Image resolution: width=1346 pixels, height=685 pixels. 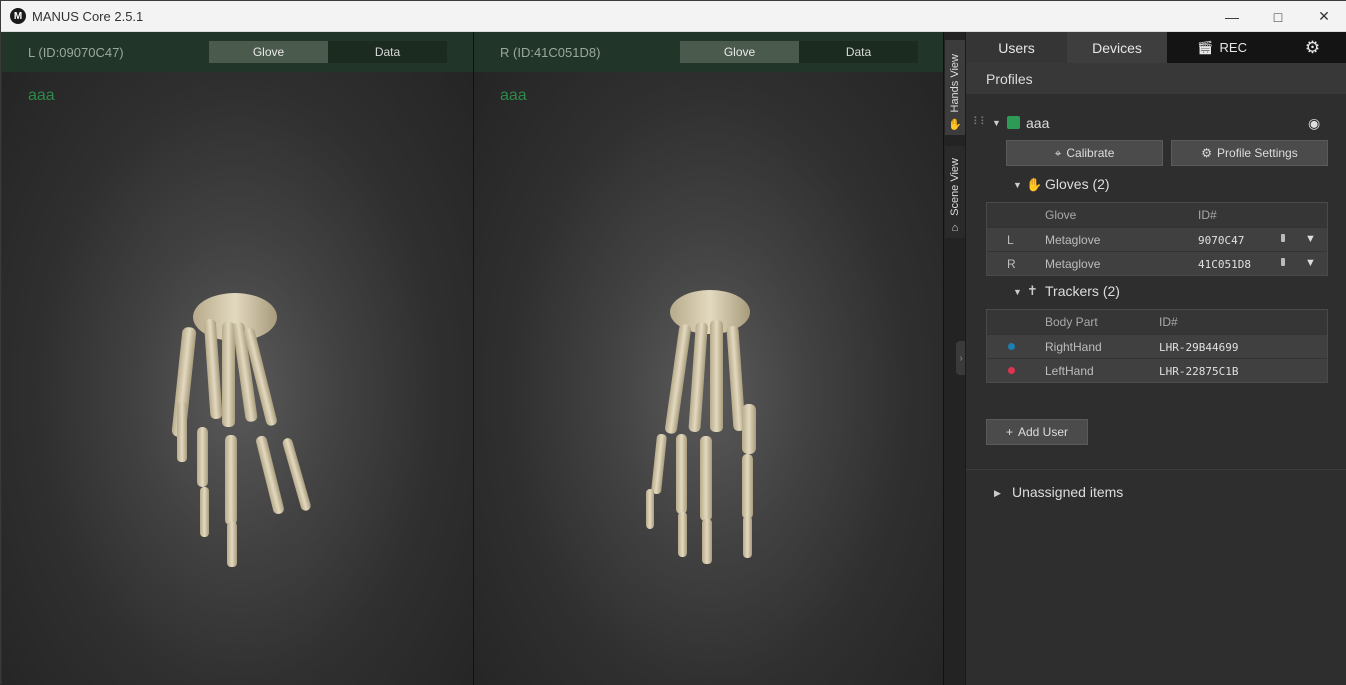 I want to click on left-pane-header: L (ID:09070C47) Glove Data, so click(x=237, y=52).